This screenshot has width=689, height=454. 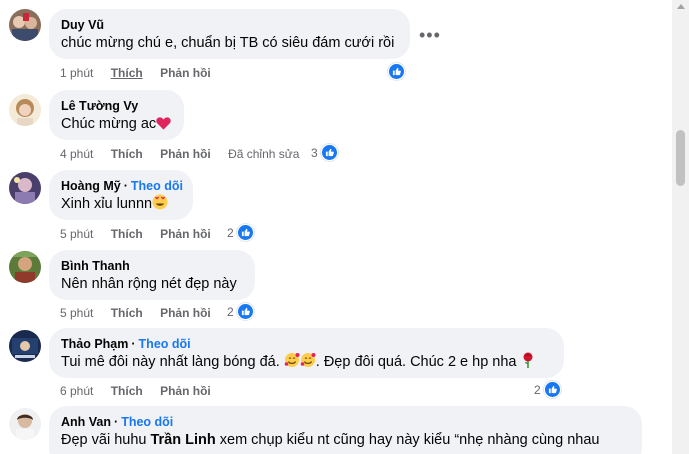 I want to click on heart-eyes-icon, so click(x=160, y=205).